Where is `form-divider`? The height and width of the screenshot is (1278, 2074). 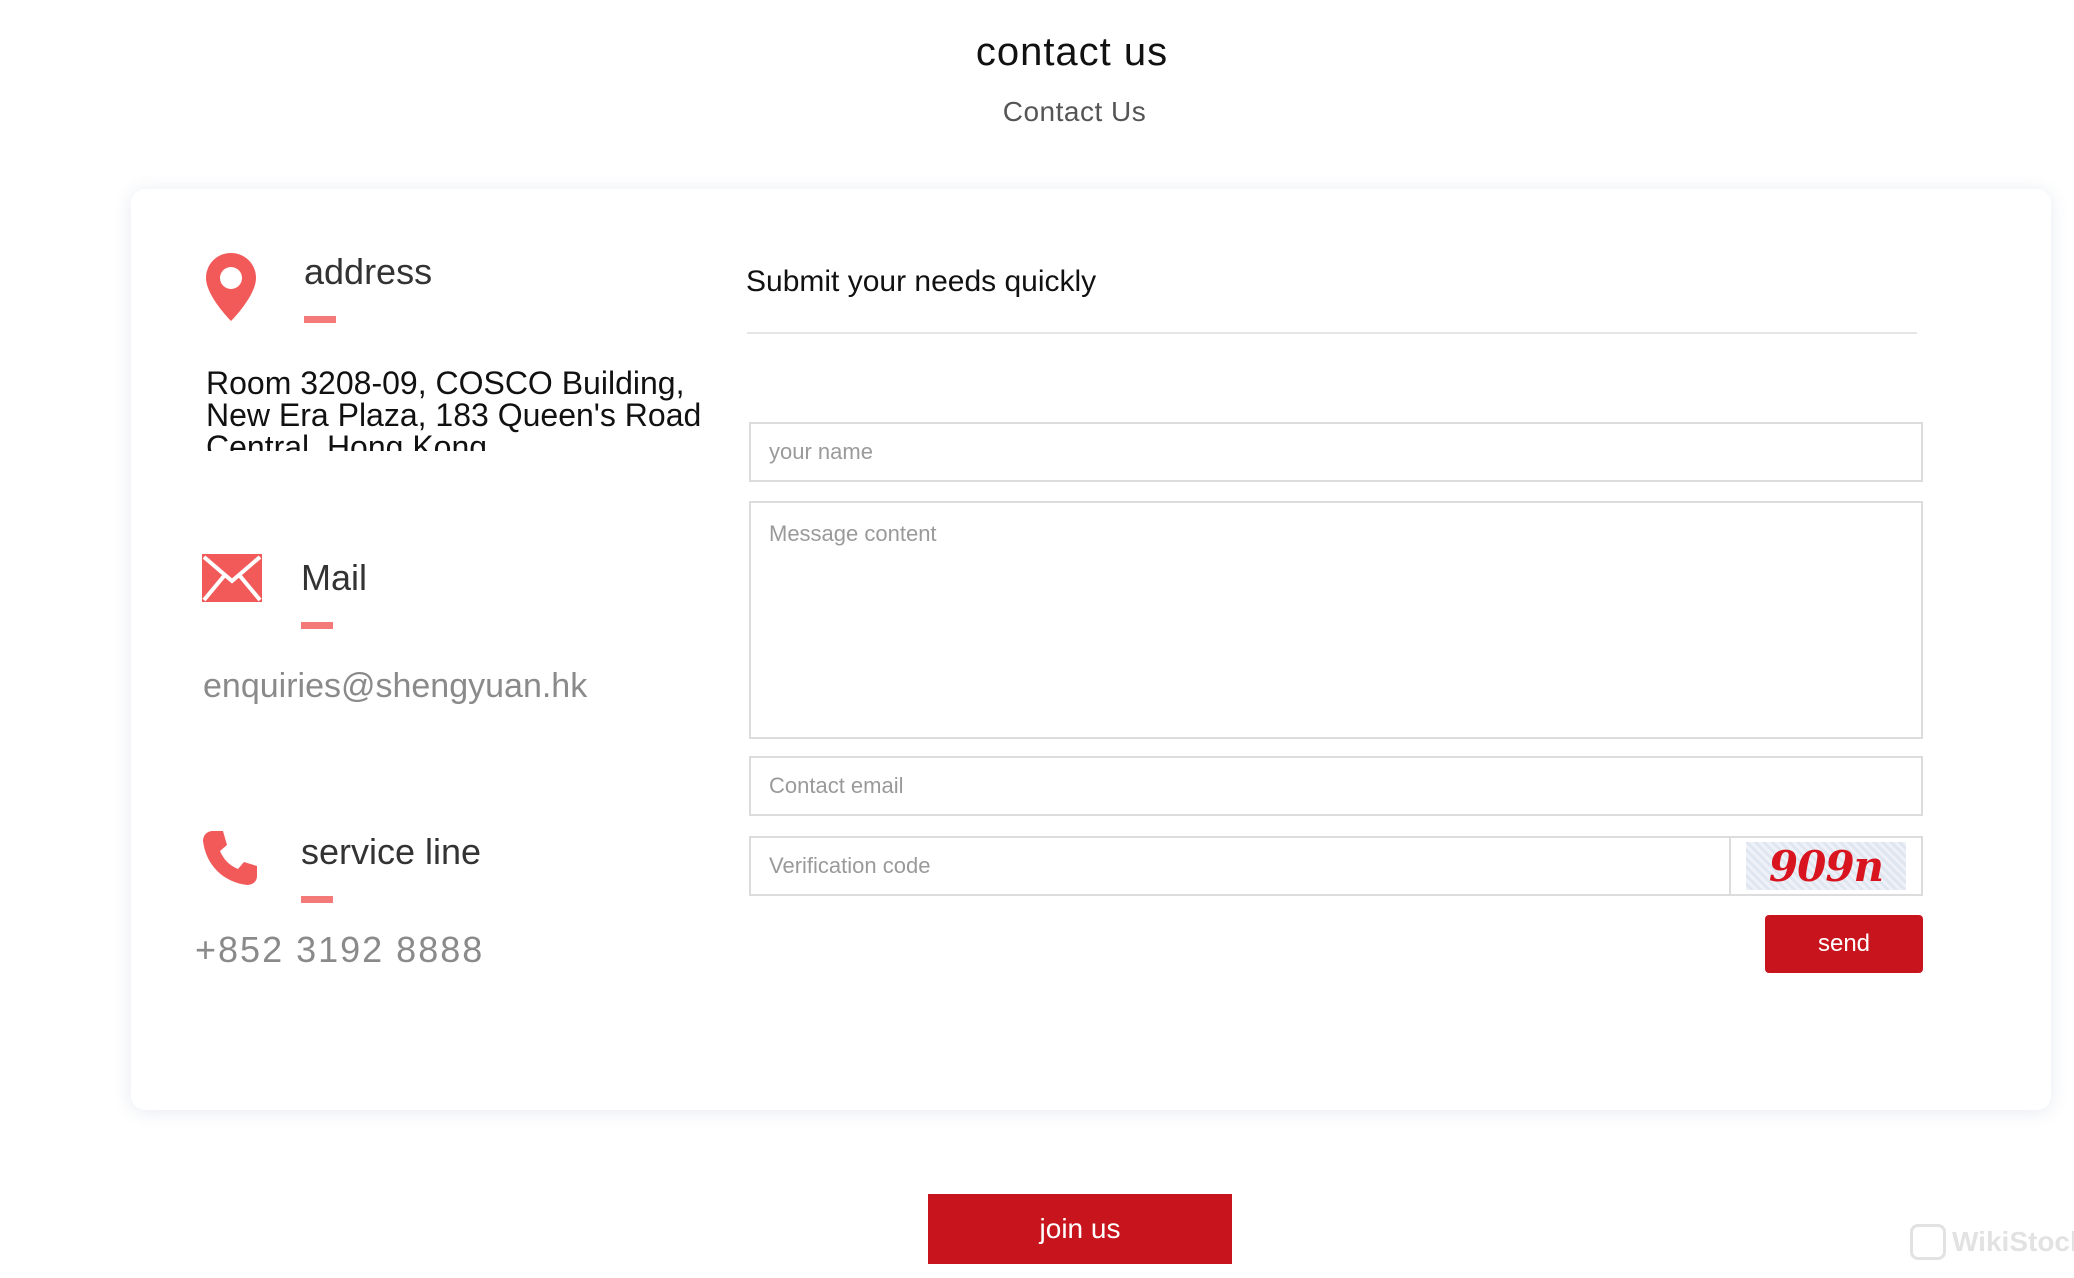 form-divider is located at coordinates (1332, 333).